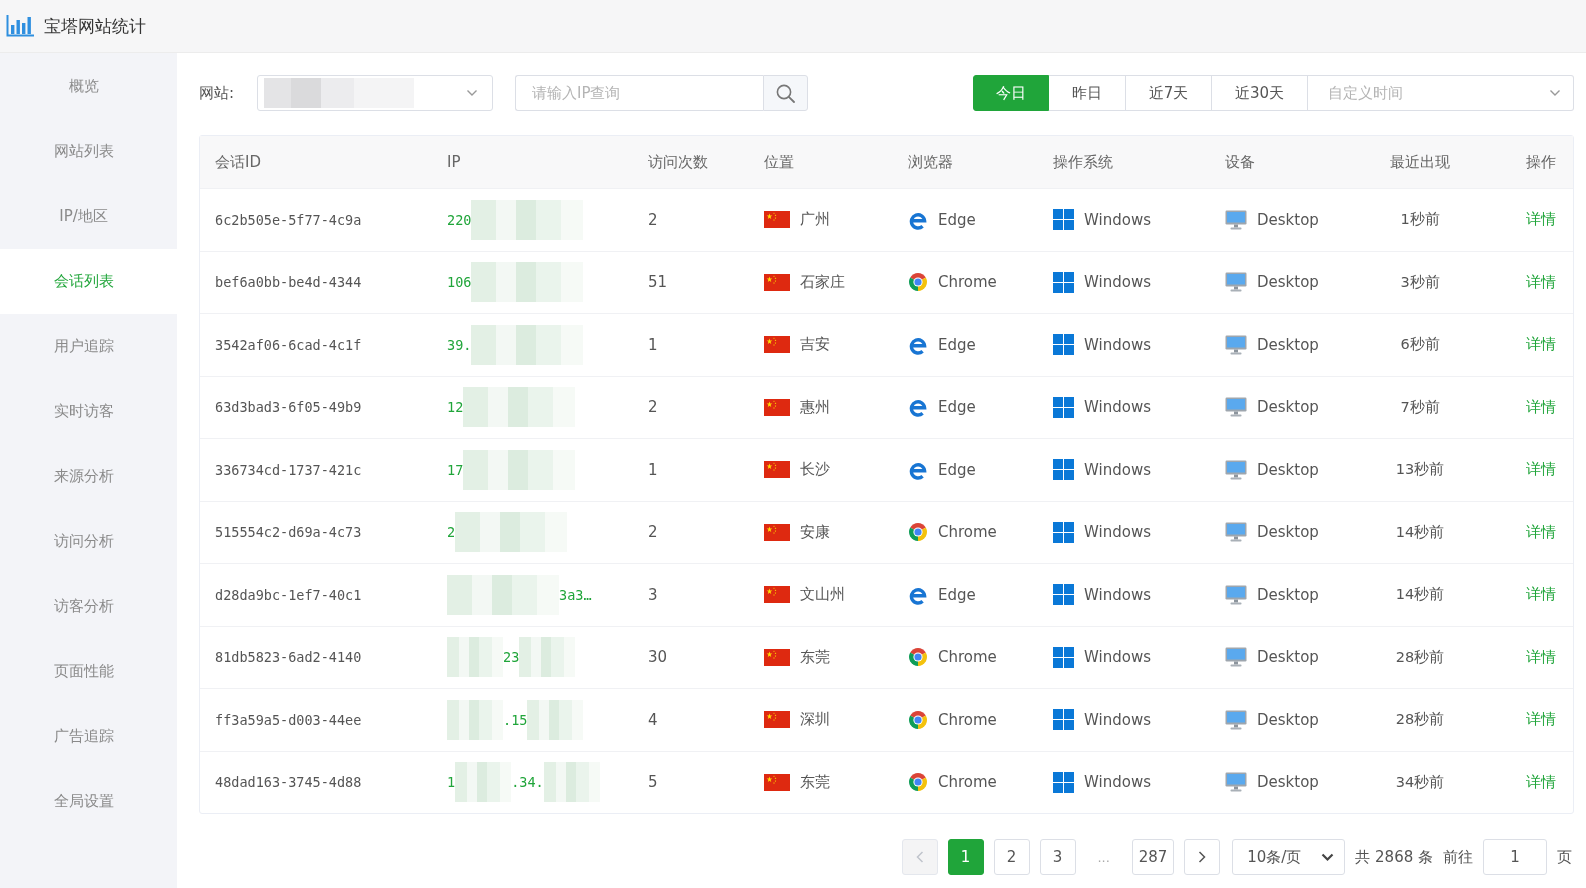 The height and width of the screenshot is (888, 1586). I want to click on date-range-tab: 近7天, so click(1169, 93).